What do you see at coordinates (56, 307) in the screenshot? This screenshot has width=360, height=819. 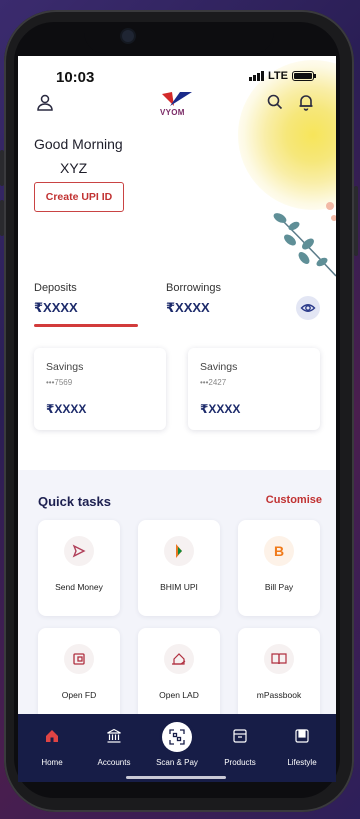 I see `deposits-value: ₹XXXX` at bounding box center [56, 307].